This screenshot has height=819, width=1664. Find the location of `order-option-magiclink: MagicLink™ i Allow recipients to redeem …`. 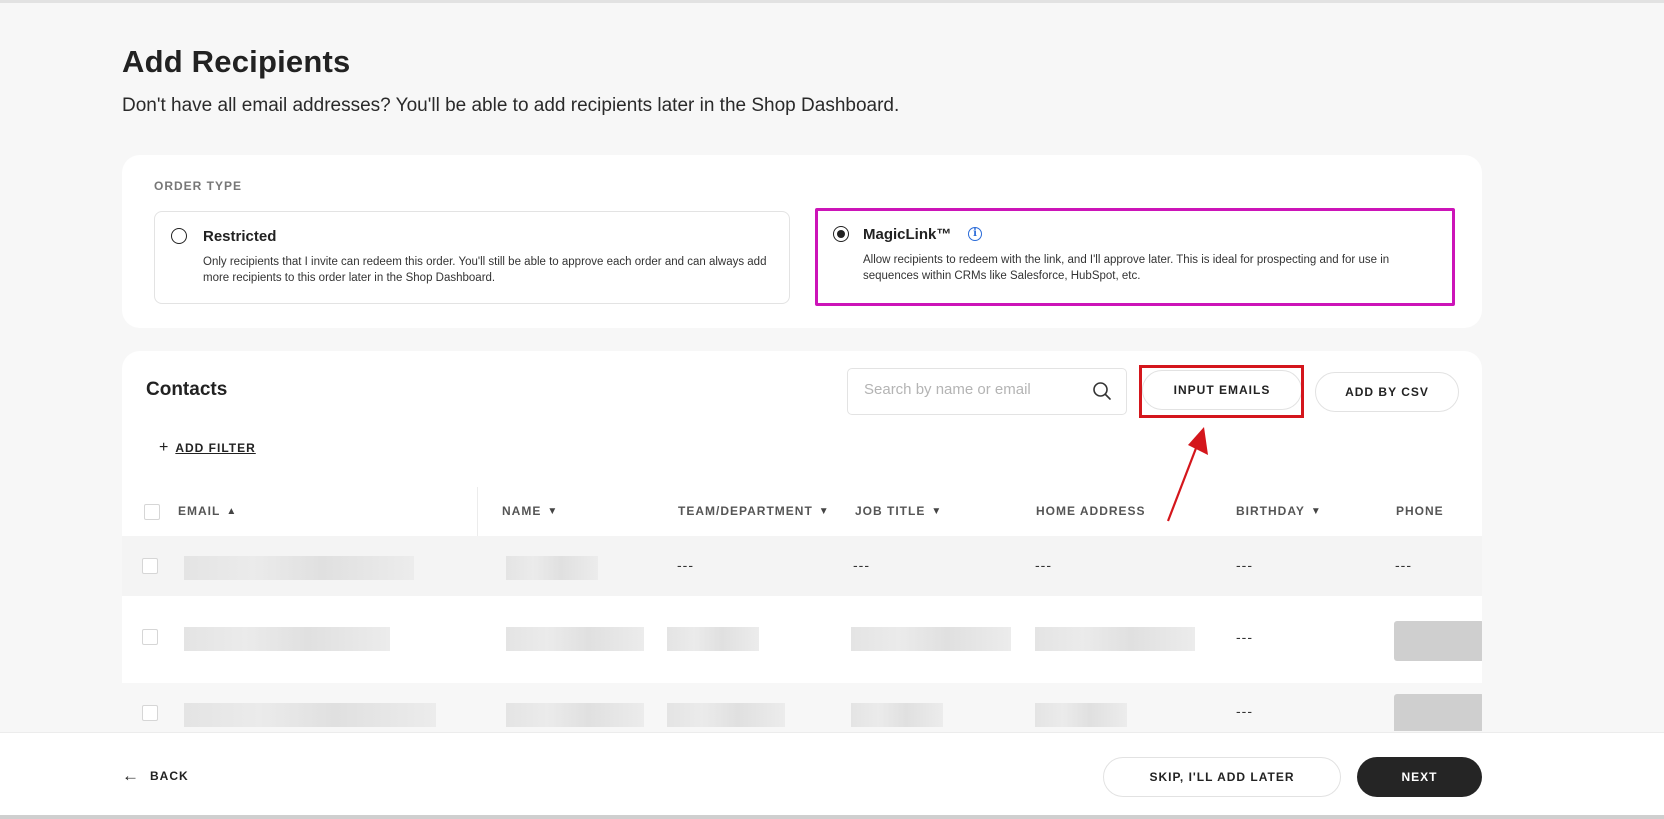

order-option-magiclink: MagicLink™ i Allow recipients to redeem … is located at coordinates (1135, 257).